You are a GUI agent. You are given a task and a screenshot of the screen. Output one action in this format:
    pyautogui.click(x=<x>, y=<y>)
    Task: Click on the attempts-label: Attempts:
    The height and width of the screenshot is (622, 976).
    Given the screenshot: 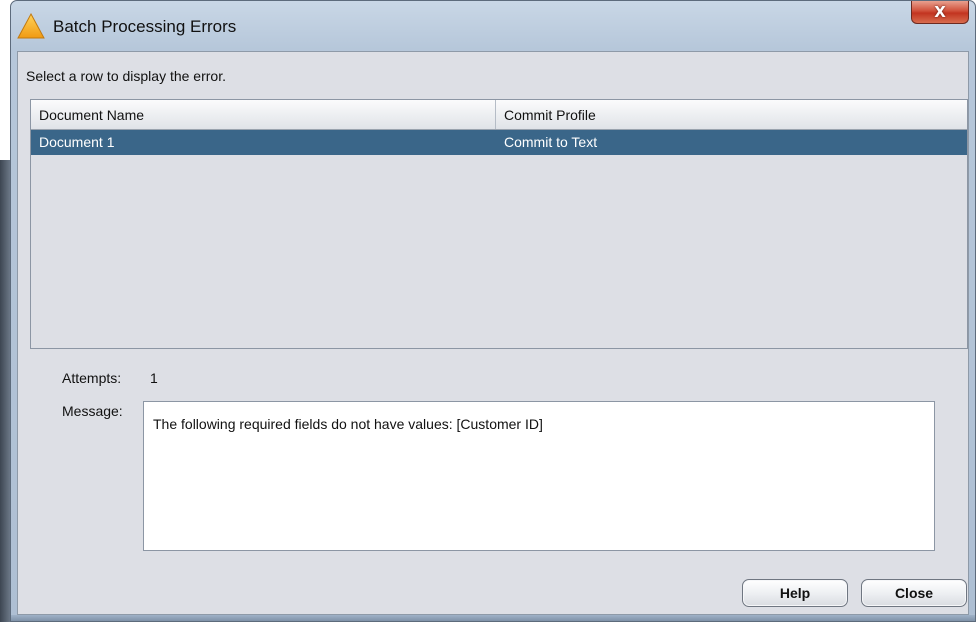 What is the action you would take?
    pyautogui.click(x=92, y=378)
    